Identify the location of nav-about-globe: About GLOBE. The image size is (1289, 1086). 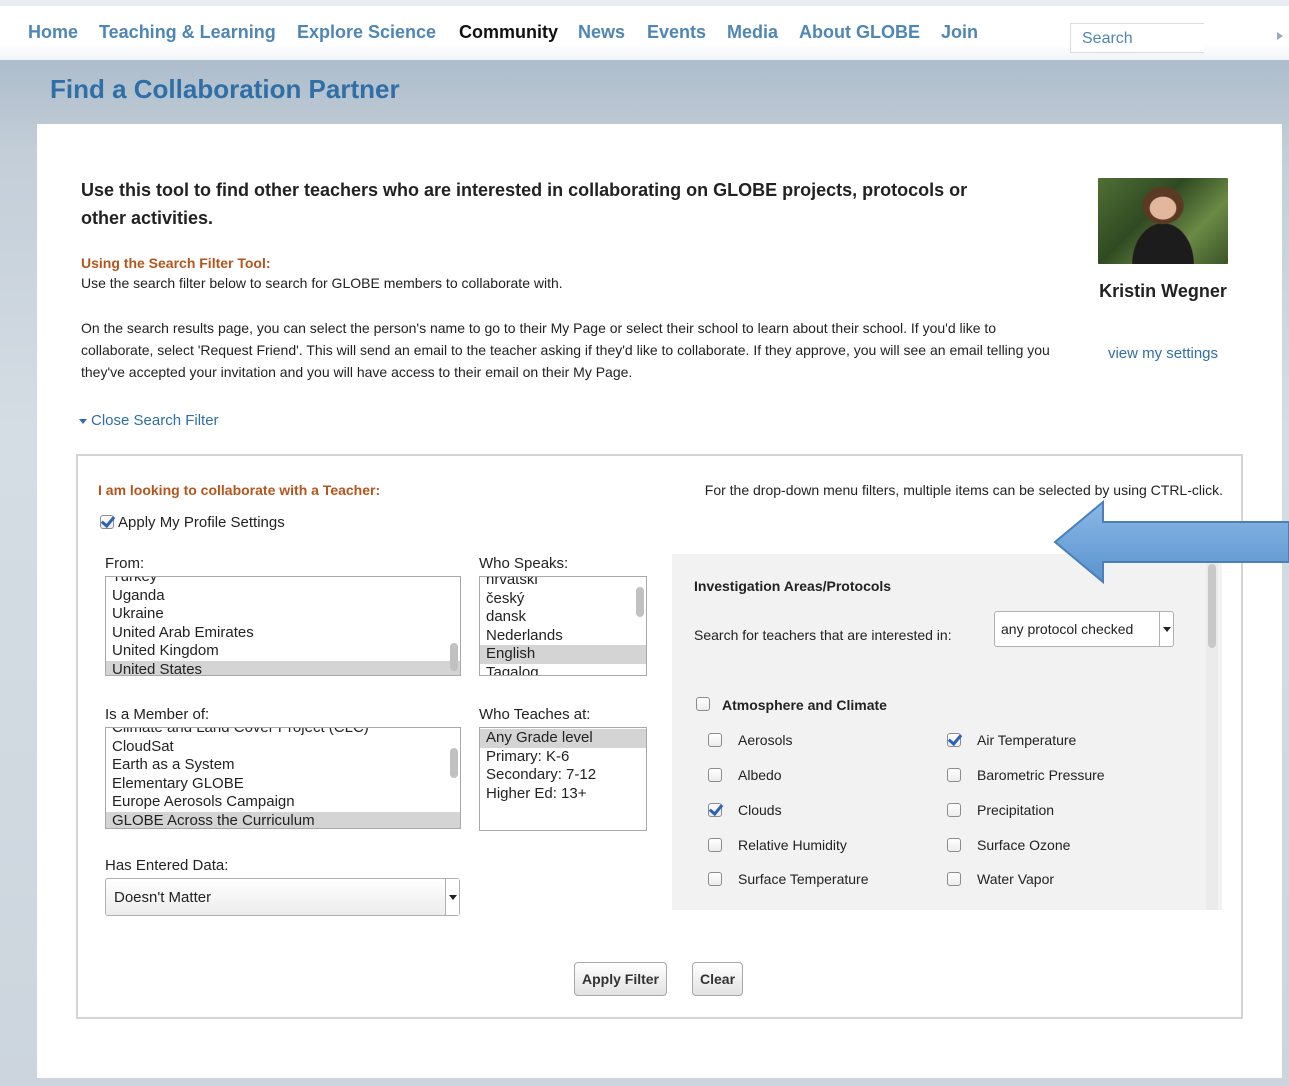
(859, 32).